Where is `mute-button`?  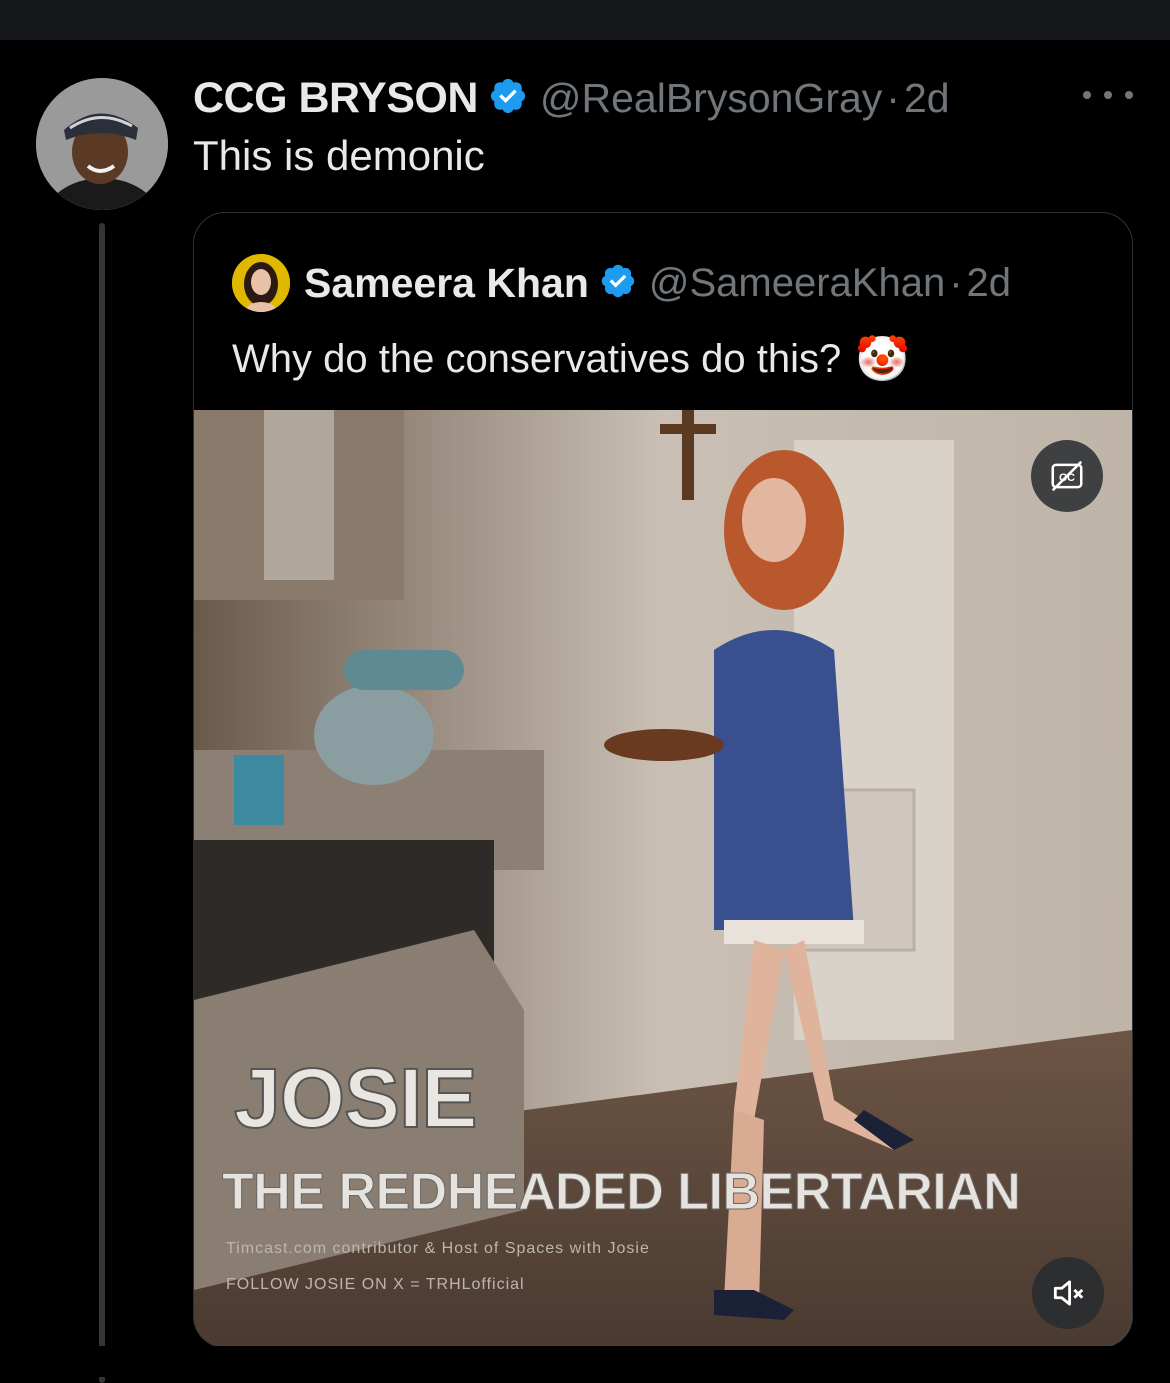 mute-button is located at coordinates (1068, 1293).